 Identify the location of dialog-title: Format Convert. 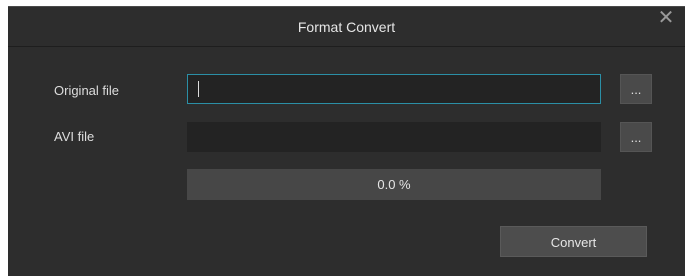
(346, 27).